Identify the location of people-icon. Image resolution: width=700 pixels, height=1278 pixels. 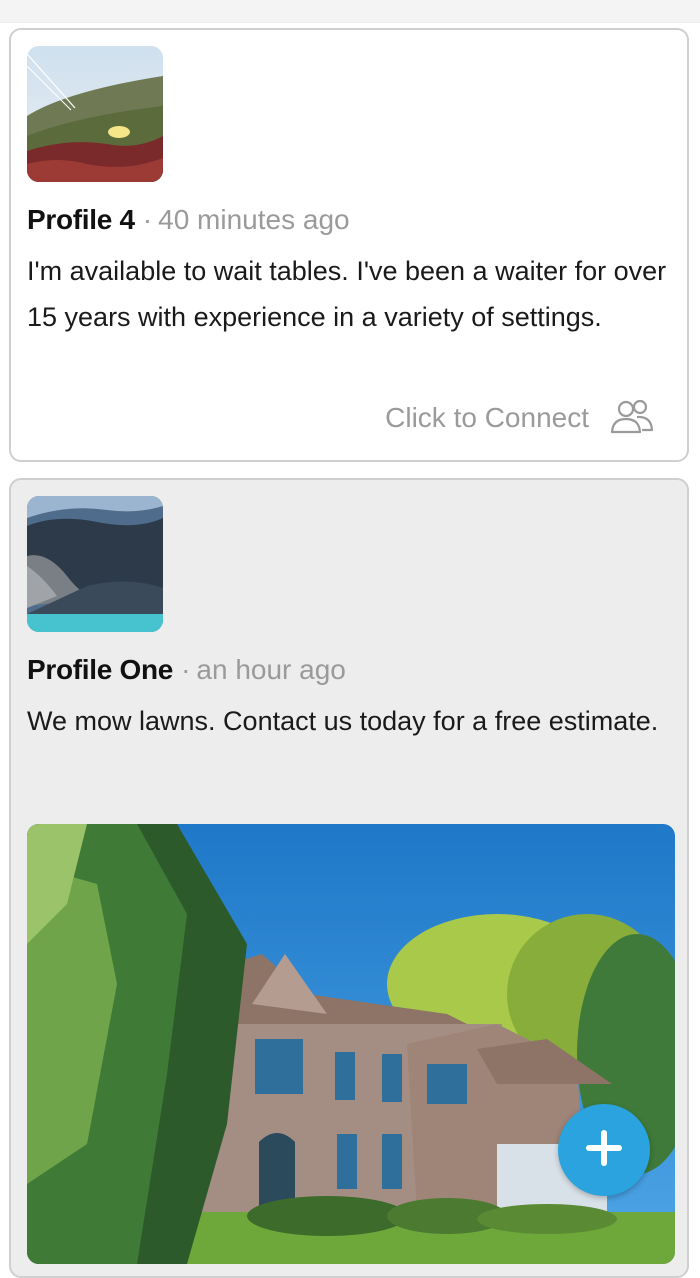
(632, 418).